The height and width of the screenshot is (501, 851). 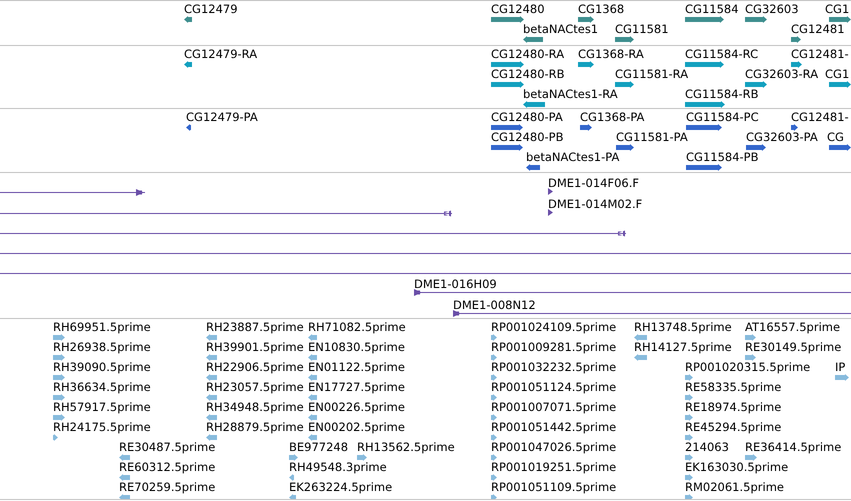 I want to click on feature-label: RP001051442.5prime, so click(x=553, y=427).